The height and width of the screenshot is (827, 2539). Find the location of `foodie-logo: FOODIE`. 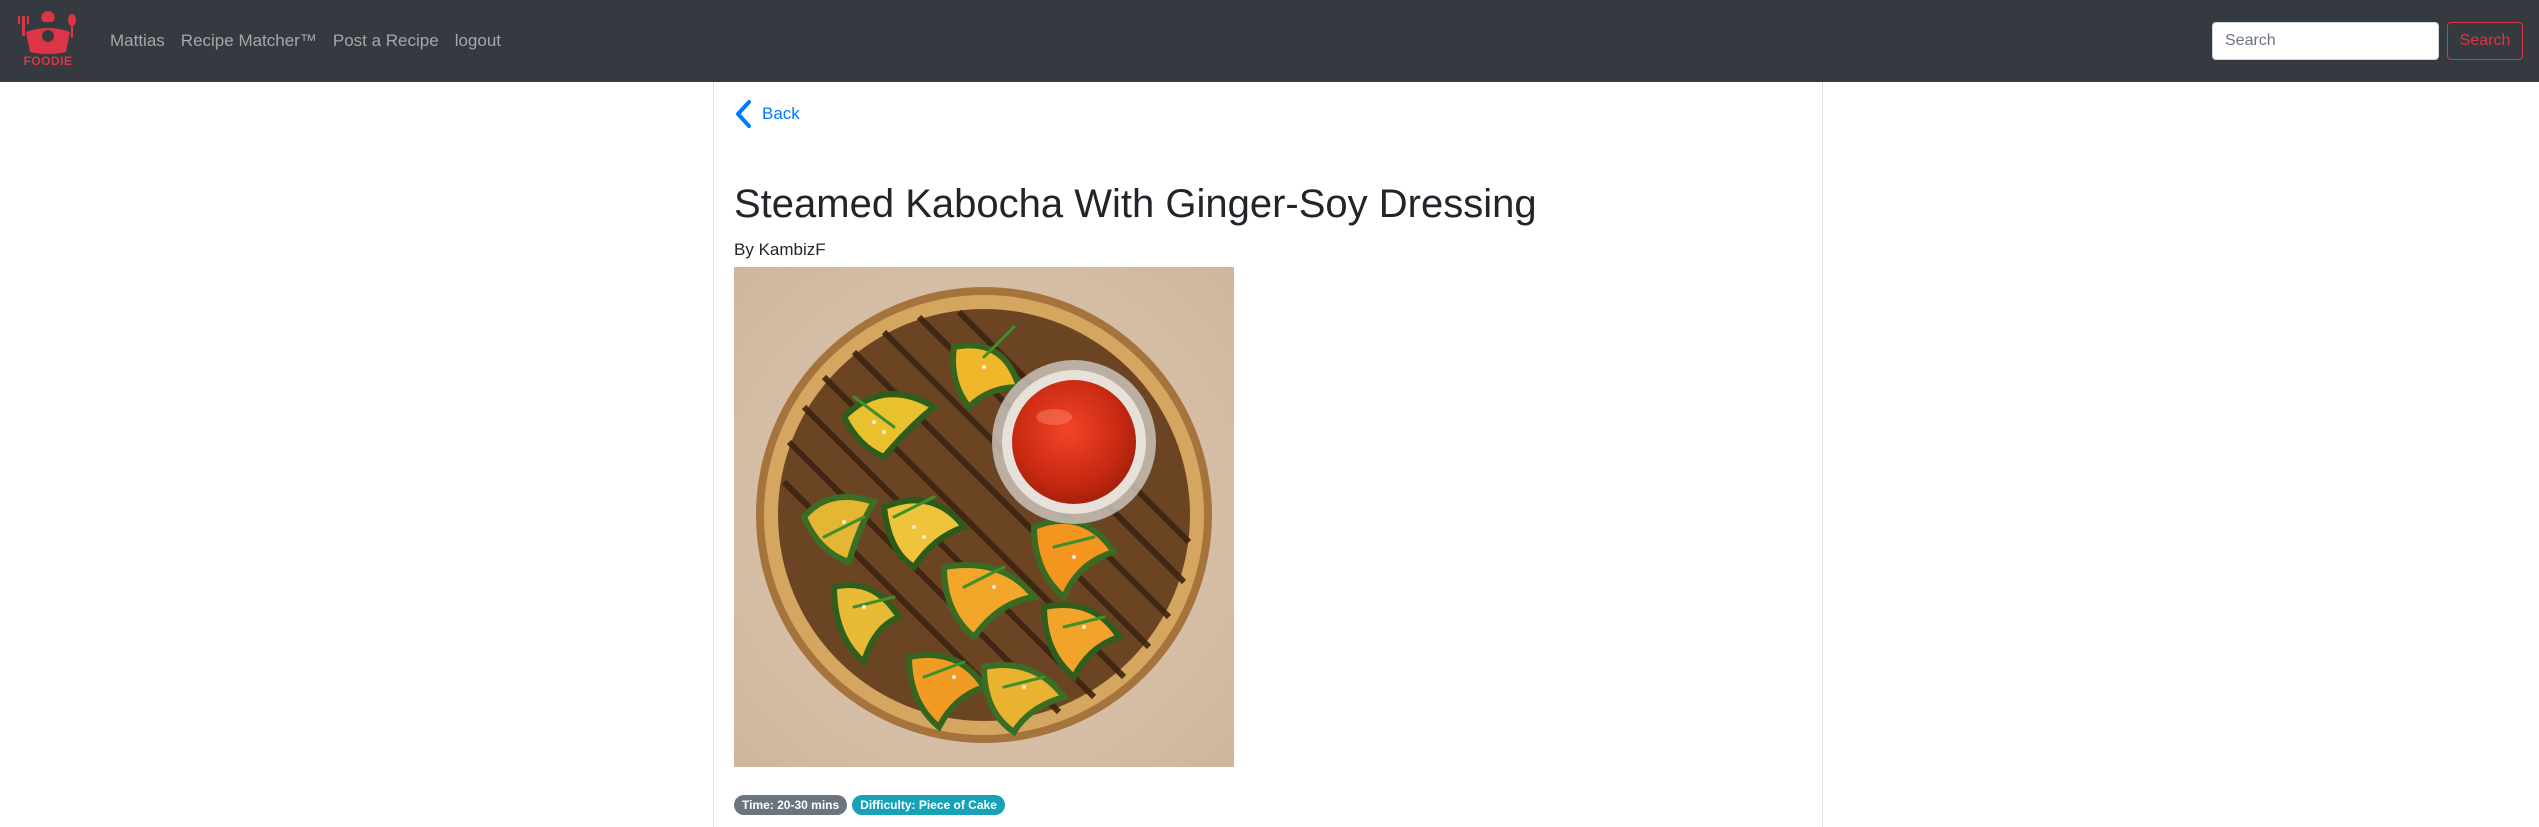

foodie-logo: FOODIE is located at coordinates (48, 40).